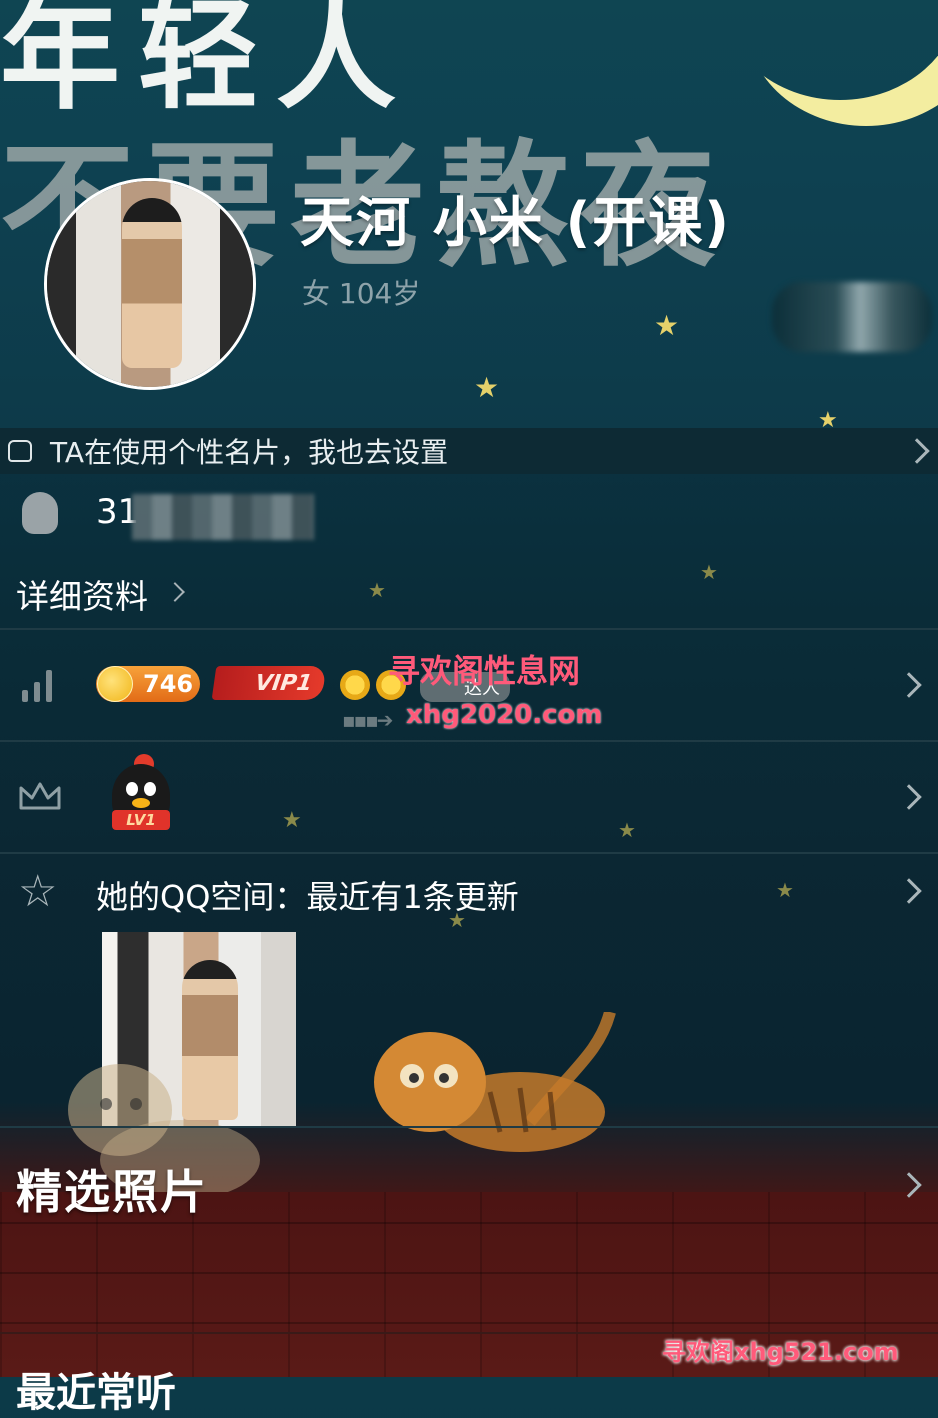  Describe the element at coordinates (141, 820) in the screenshot. I see `mascot-level: LV1` at that location.